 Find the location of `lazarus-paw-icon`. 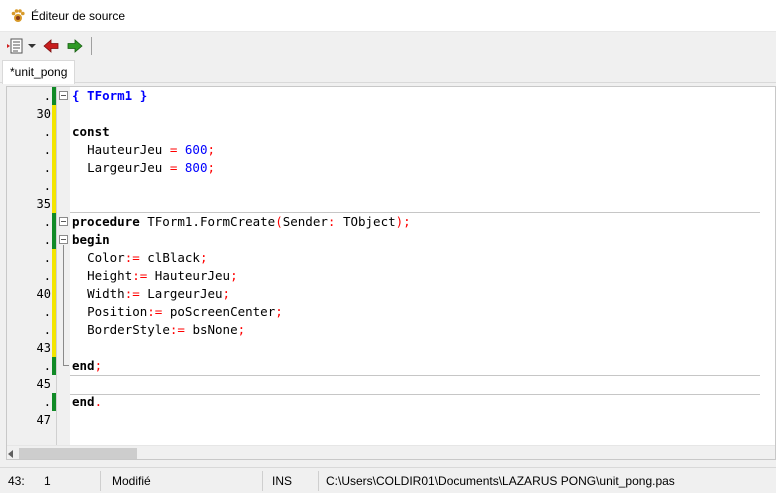

lazarus-paw-icon is located at coordinates (18, 15).